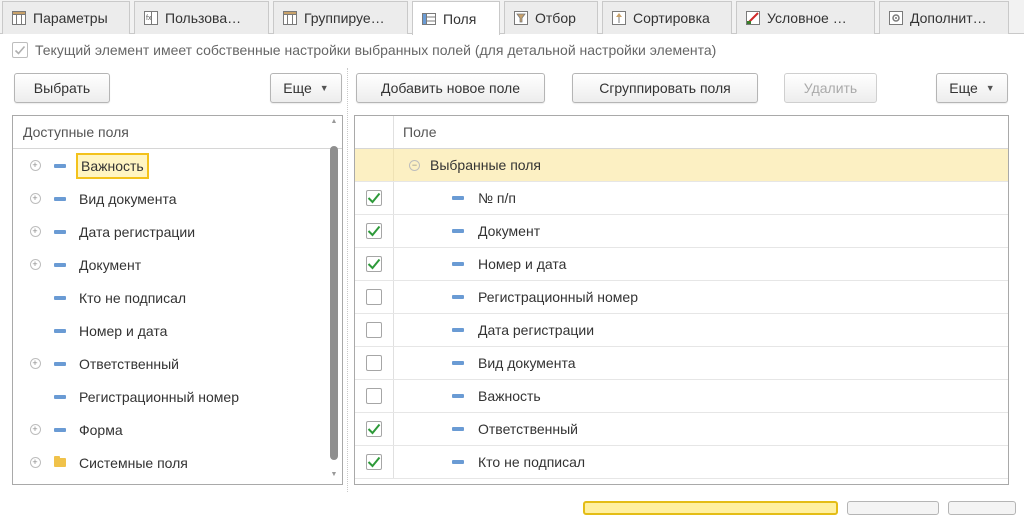 The height and width of the screenshot is (515, 1024). I want to click on delete-button: Удалить, so click(830, 88).